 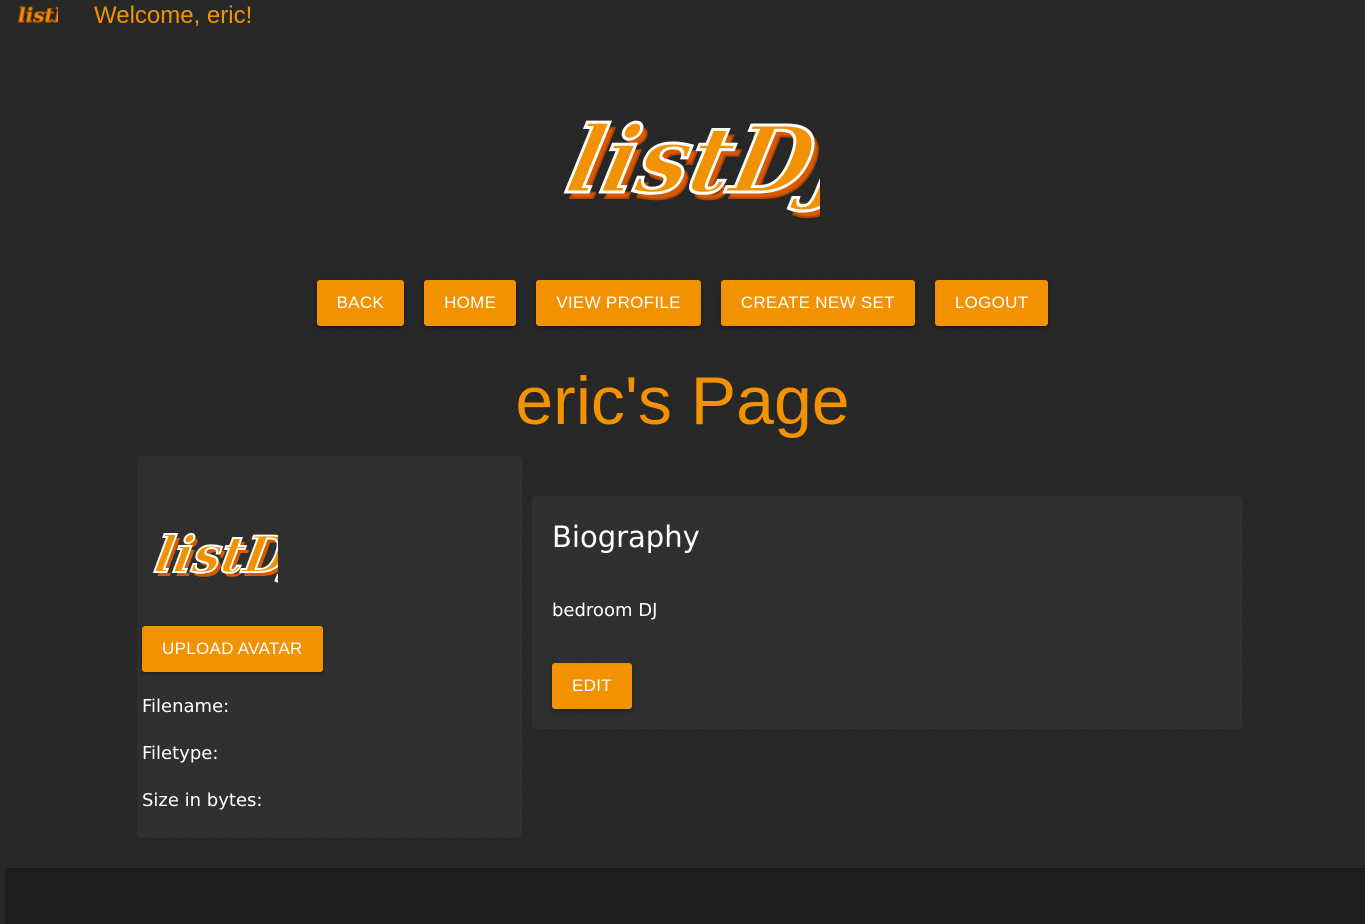 What do you see at coordinates (202, 800) in the screenshot?
I see `size-label: Size in bytes:` at bounding box center [202, 800].